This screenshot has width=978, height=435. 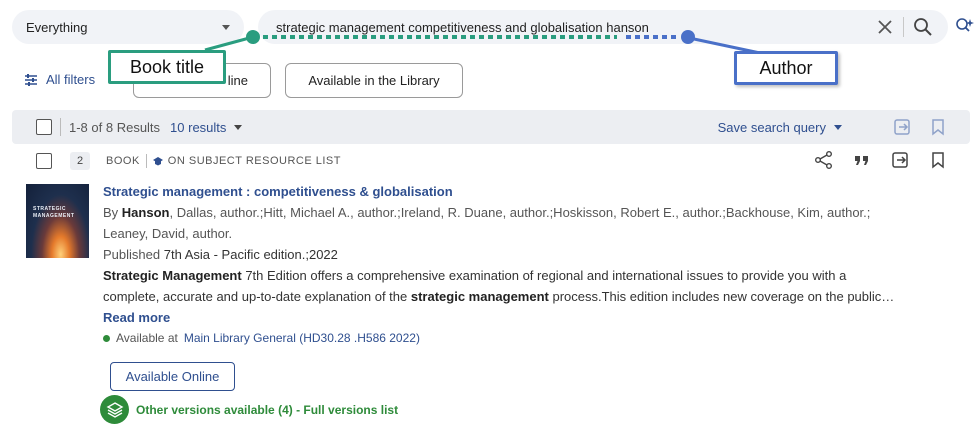 I want to click on desc-highlight: Strategic Management, so click(x=172, y=275).